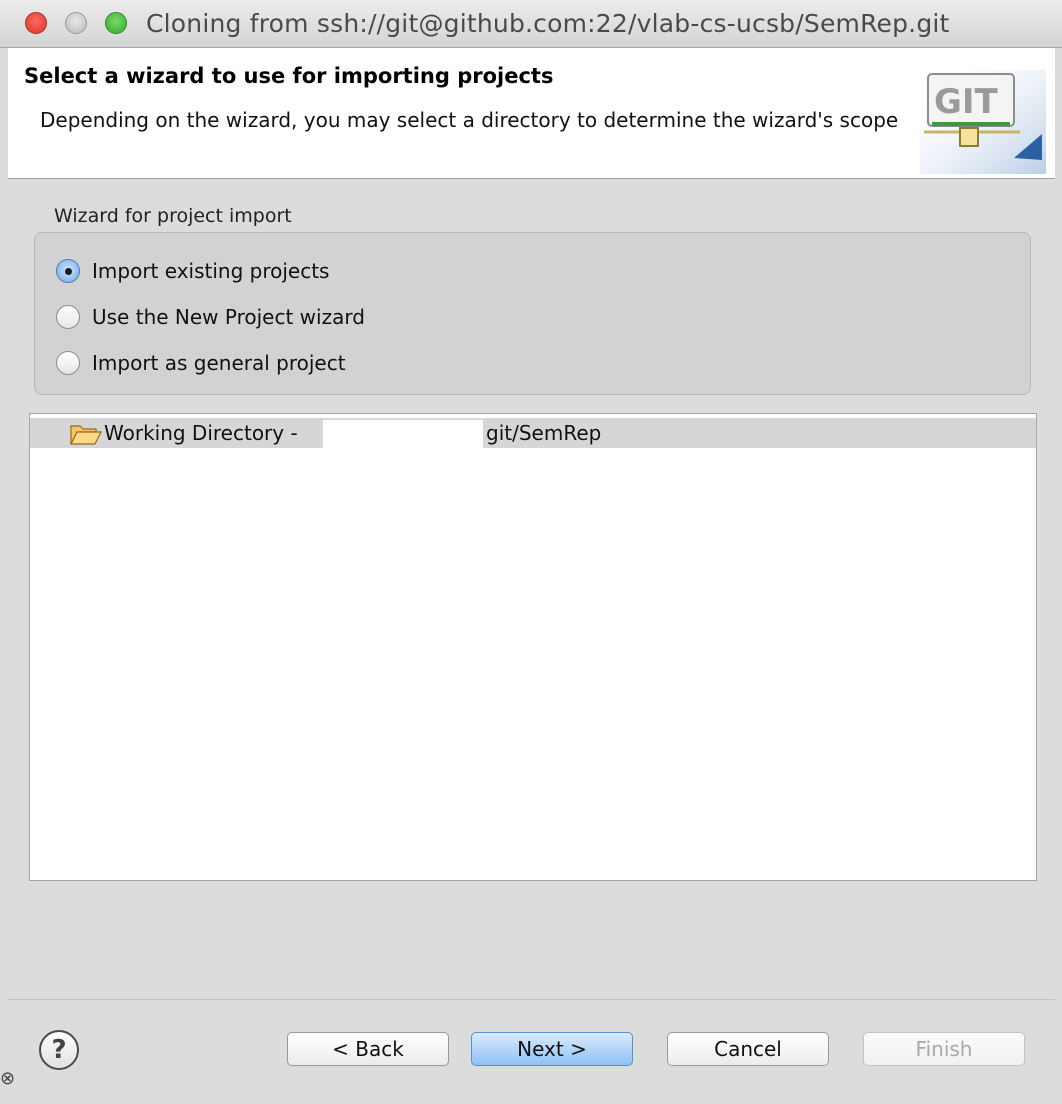  What do you see at coordinates (944, 1049) in the screenshot?
I see `finish-button: Finish` at bounding box center [944, 1049].